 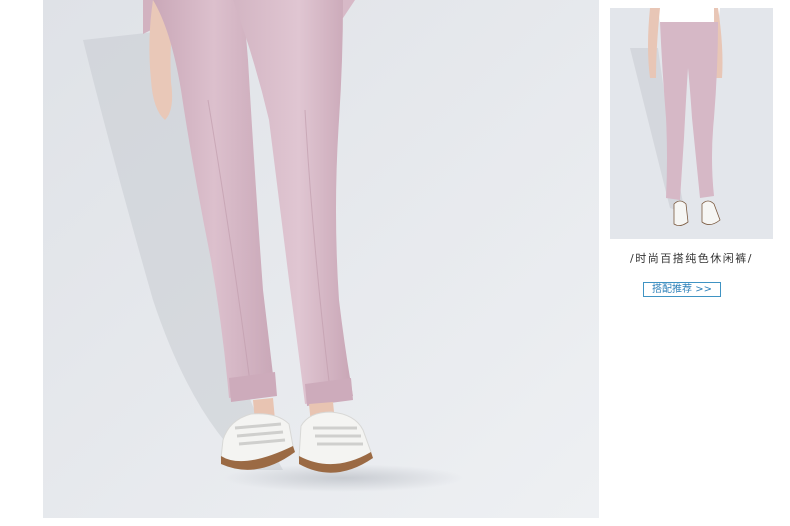 I want to click on thumbnail-caption: /时尚百搭纯色休闲裤/, so click(x=691, y=258).